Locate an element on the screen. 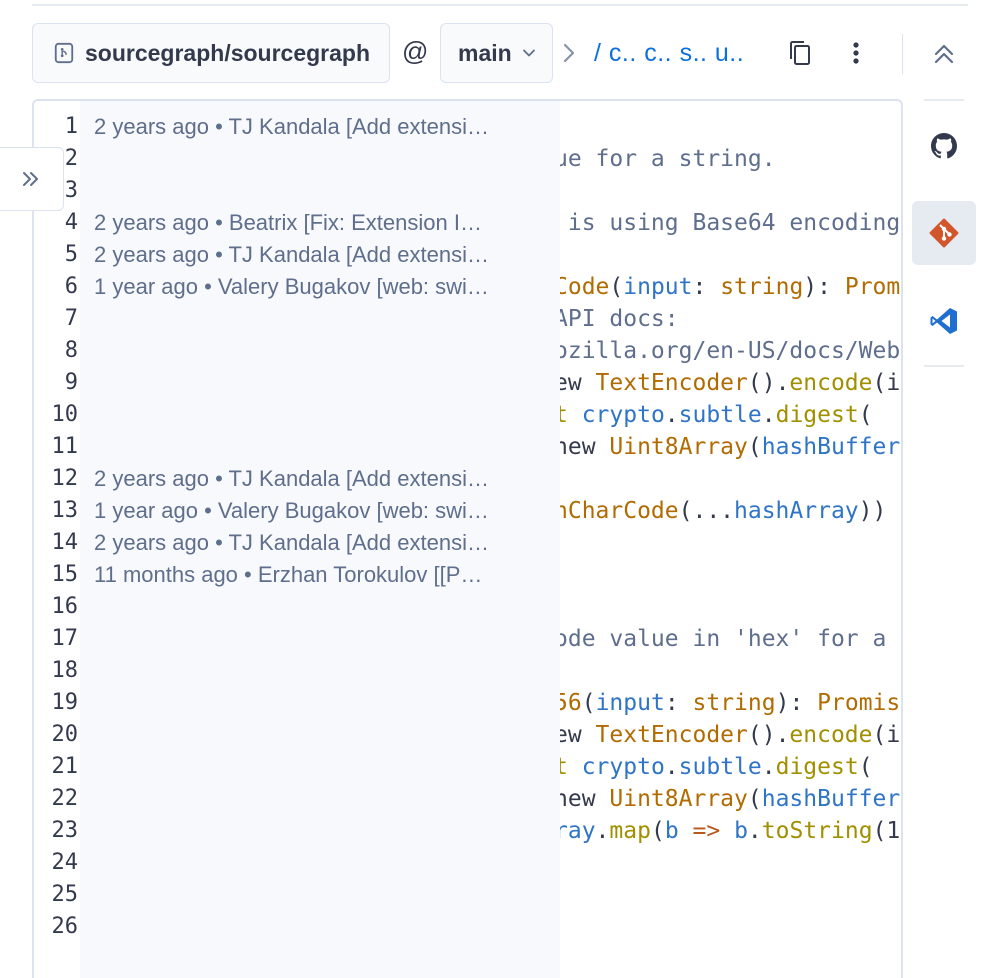  code-token: ozilla.org/en-US/docs/Web is located at coordinates (727, 351).